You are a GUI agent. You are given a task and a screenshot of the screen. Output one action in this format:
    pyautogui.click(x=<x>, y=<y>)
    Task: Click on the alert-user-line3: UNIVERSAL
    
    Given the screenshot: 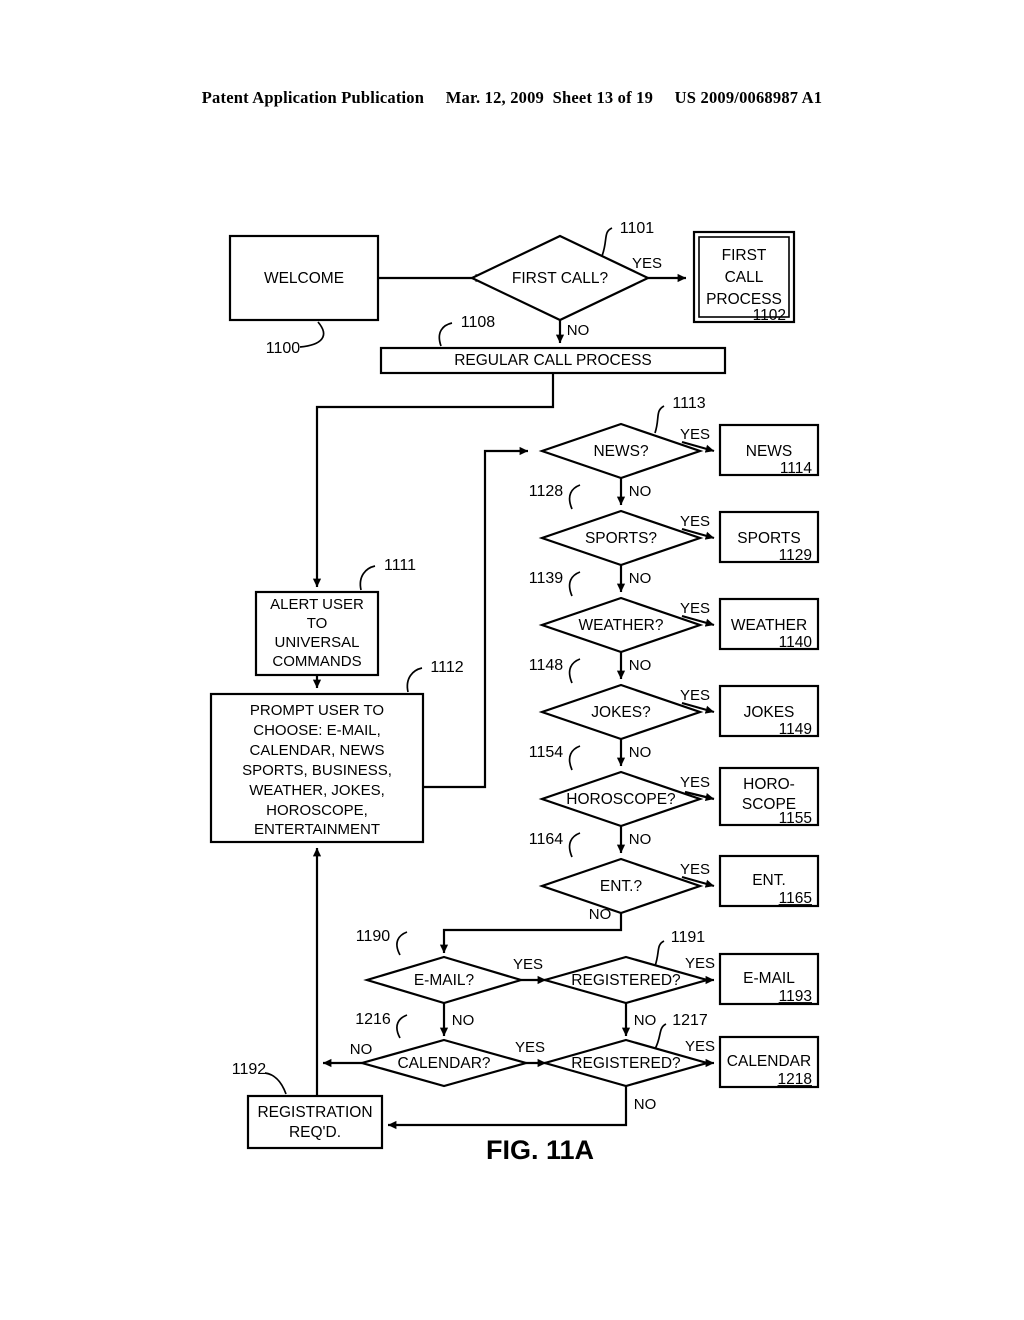 What is the action you would take?
    pyautogui.click(x=316, y=642)
    